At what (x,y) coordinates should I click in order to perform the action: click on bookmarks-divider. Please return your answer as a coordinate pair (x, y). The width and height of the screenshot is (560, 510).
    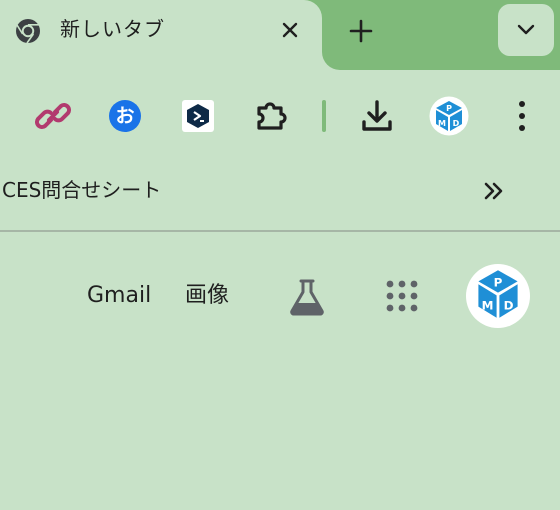
    Looking at the image, I should click on (280, 231).